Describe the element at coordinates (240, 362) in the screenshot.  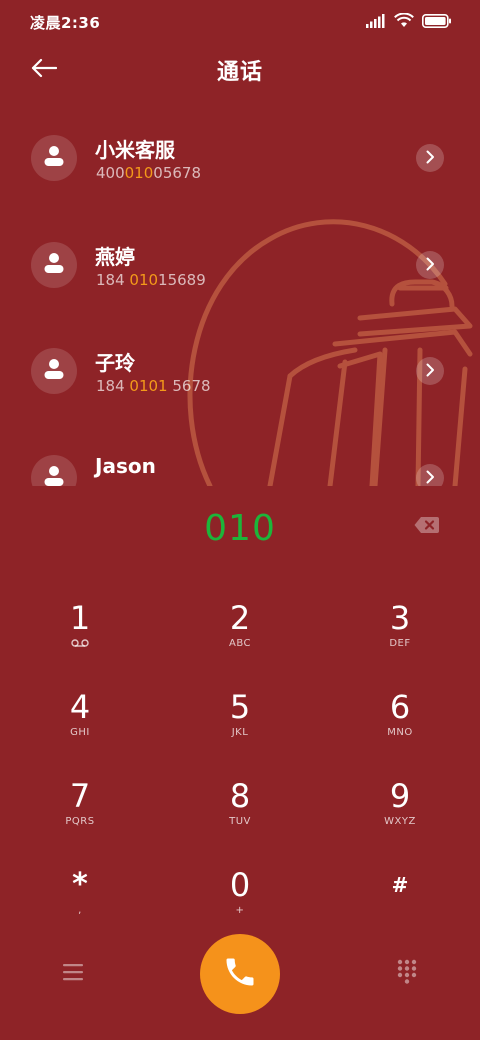
I see `contact-item: 子玲 184 0101 5678` at that location.